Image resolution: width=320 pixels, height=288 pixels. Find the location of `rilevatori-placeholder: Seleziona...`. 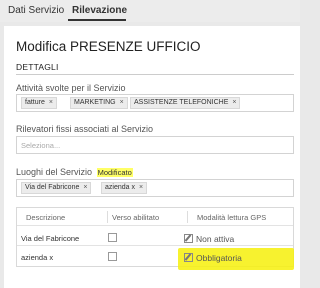

rilevatori-placeholder: Seleziona... is located at coordinates (41, 145).